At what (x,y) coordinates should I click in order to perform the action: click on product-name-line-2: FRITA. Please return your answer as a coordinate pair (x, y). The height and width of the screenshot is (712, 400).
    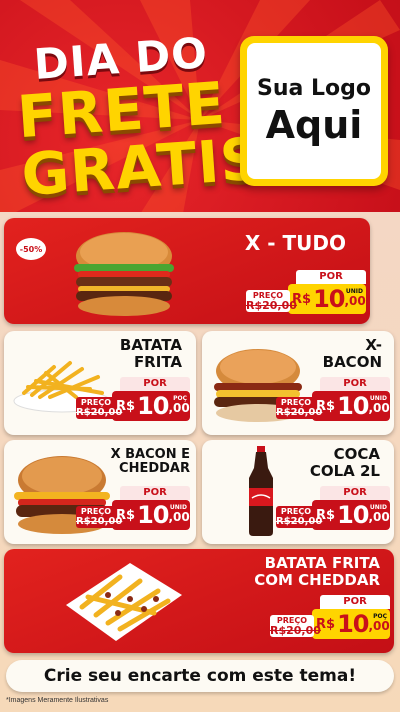
    Looking at the image, I should click on (157, 361).